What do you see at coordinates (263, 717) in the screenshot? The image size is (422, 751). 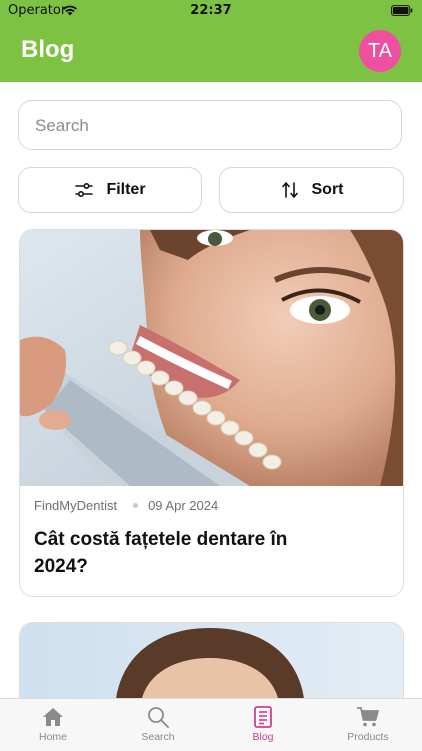 I see `blog-icon` at bounding box center [263, 717].